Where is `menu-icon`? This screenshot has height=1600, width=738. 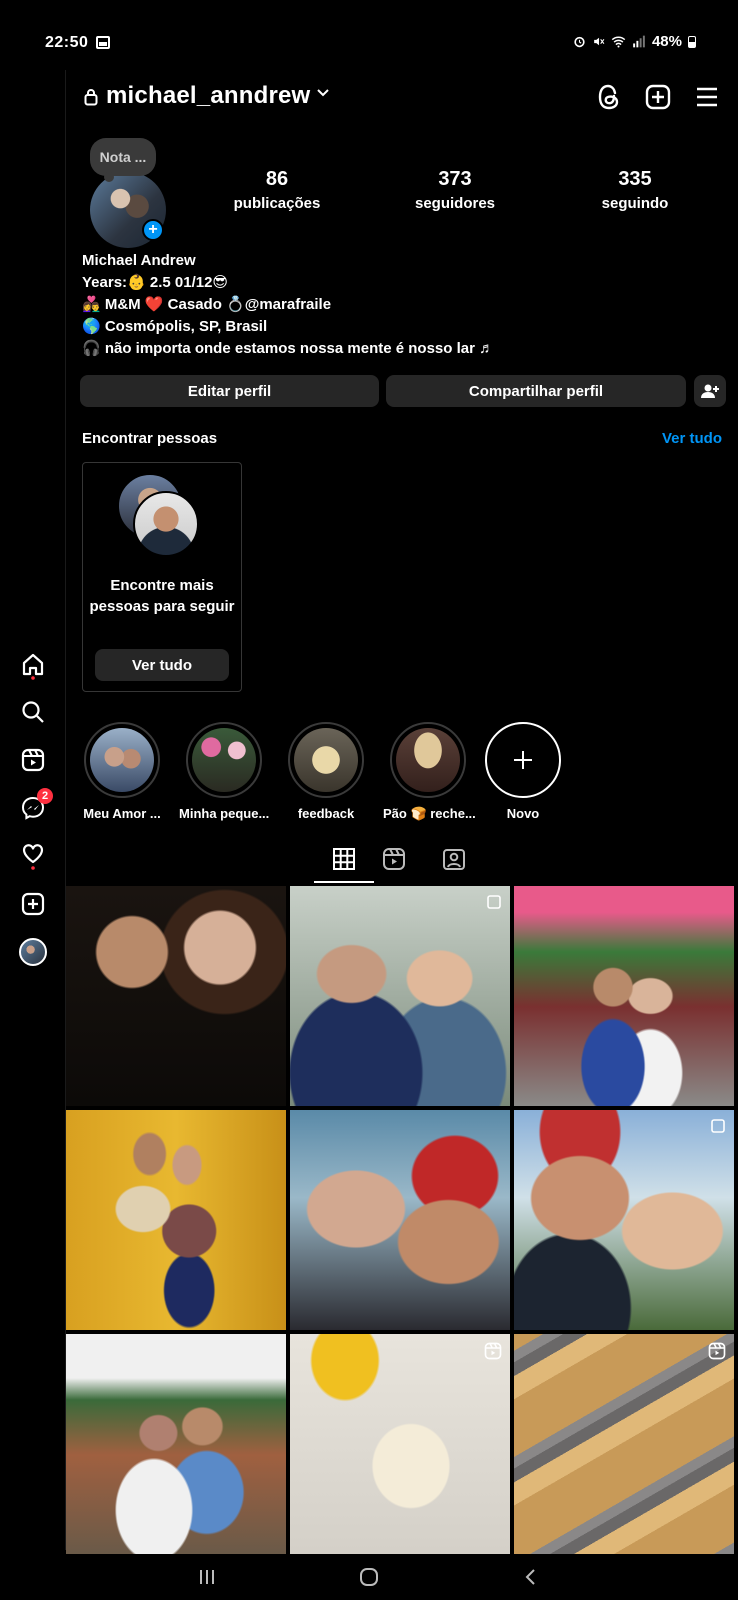 menu-icon is located at coordinates (707, 97).